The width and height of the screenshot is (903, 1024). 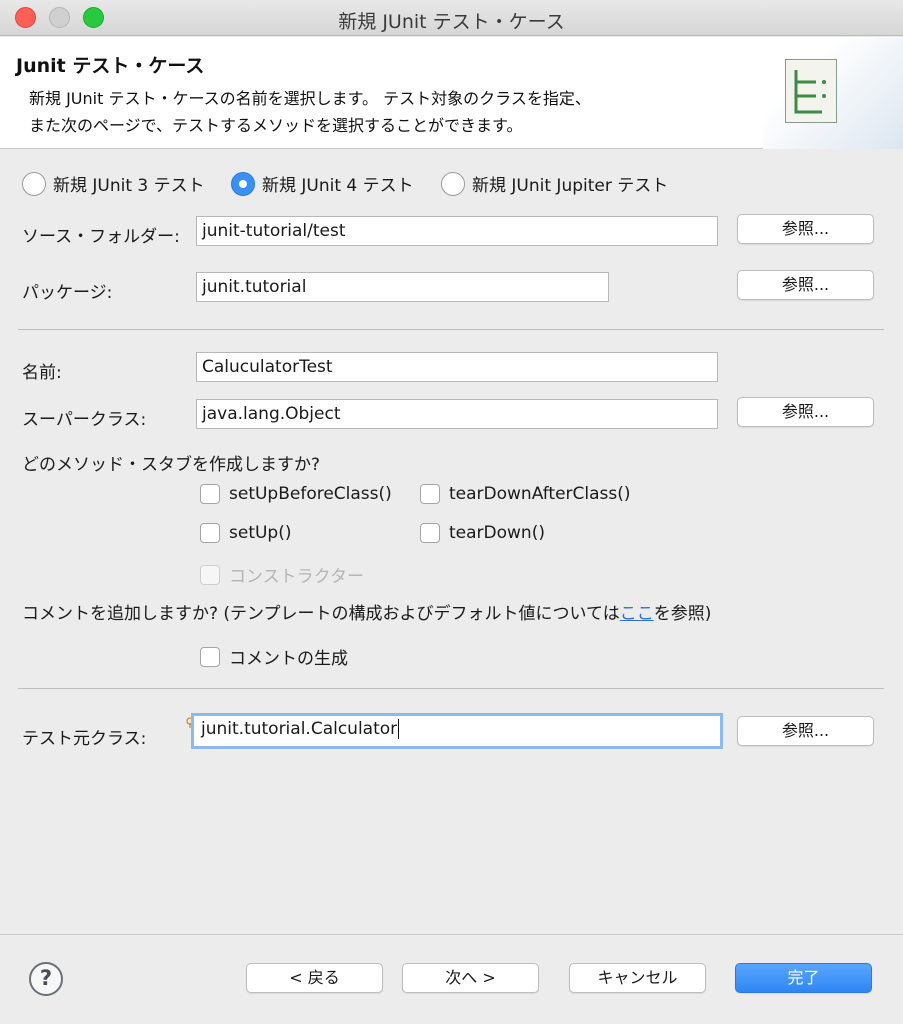 I want to click on help-icon: ?, so click(x=46, y=979).